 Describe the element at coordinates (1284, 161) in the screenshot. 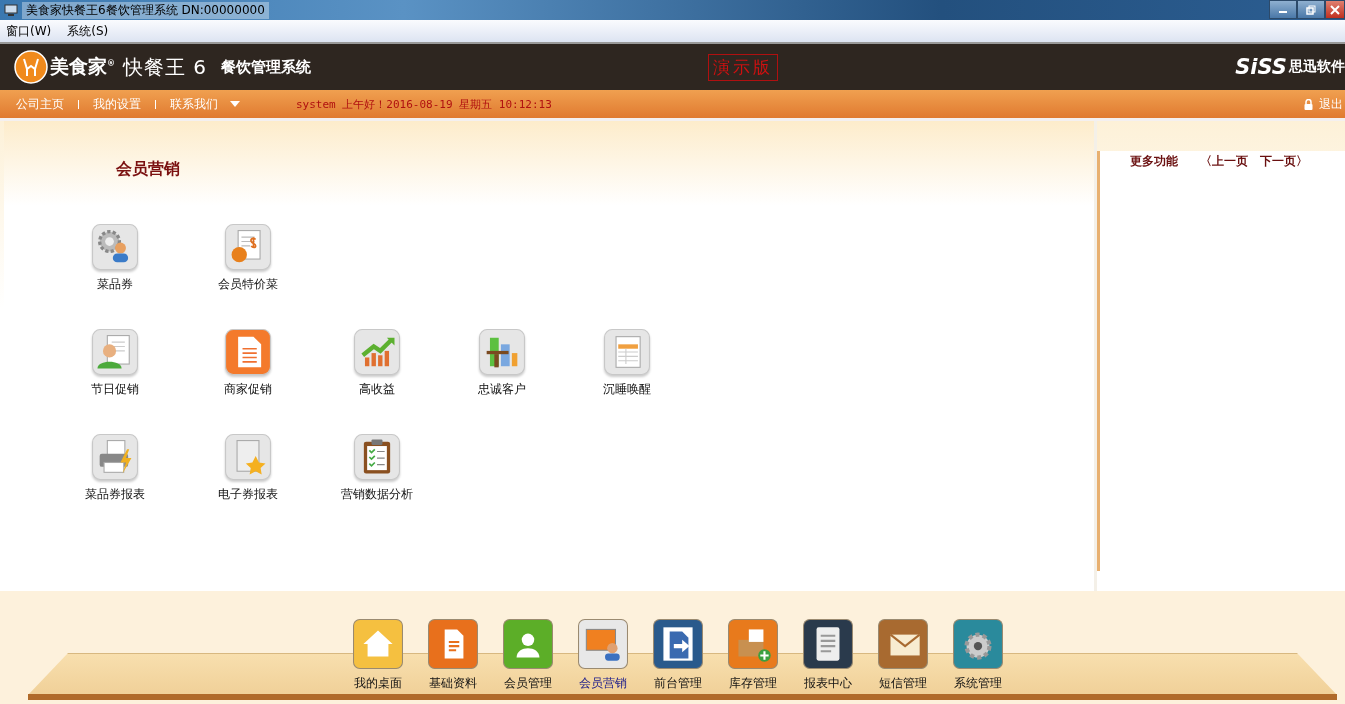

I see `next-page-link: 下一页〉` at that location.